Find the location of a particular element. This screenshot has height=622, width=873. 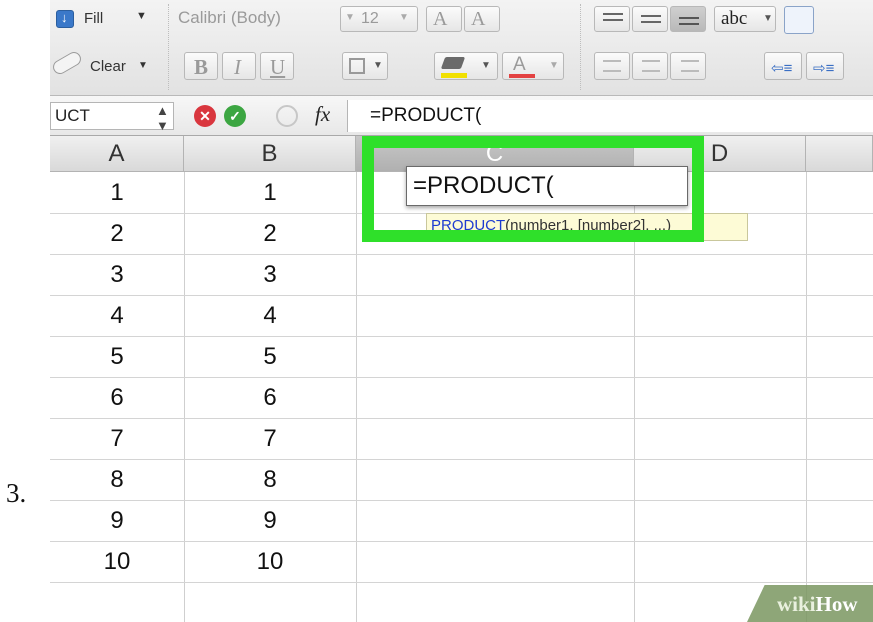

borders-icon is located at coordinates (357, 66).